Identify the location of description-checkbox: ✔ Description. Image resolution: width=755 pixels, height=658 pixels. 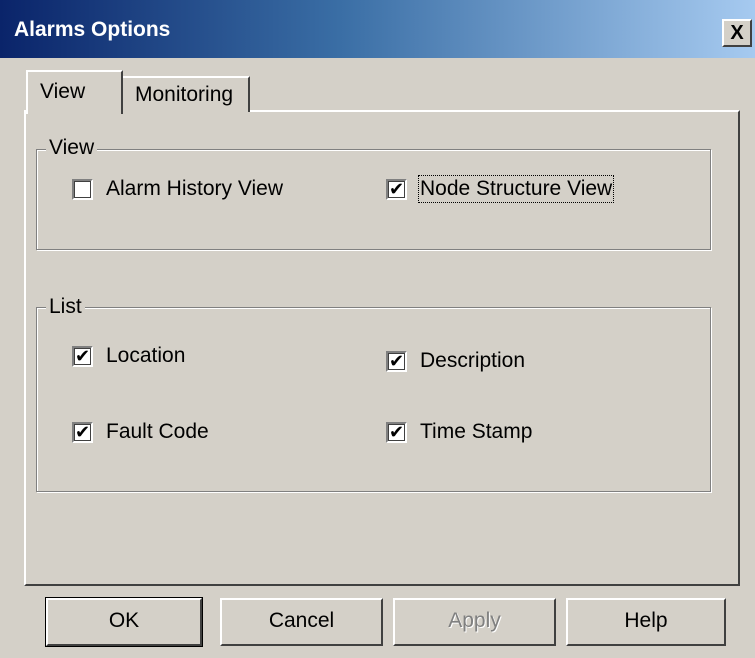
(455, 361).